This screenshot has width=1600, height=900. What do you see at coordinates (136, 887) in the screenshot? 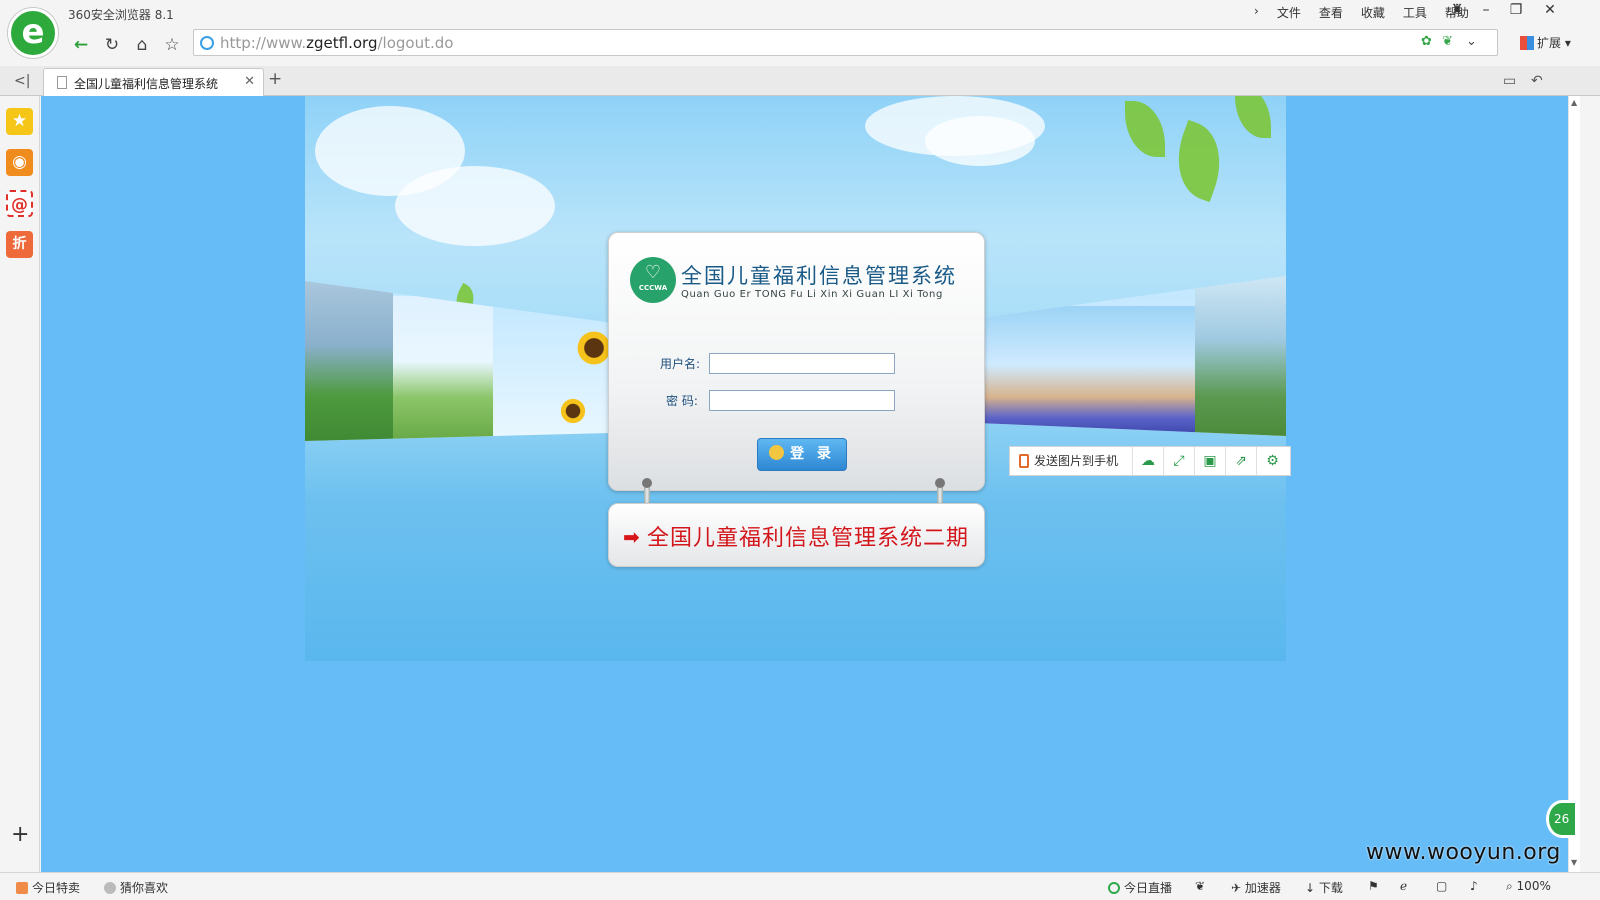
I see `guess-you-like-link: 猜你喜欢` at bounding box center [136, 887].